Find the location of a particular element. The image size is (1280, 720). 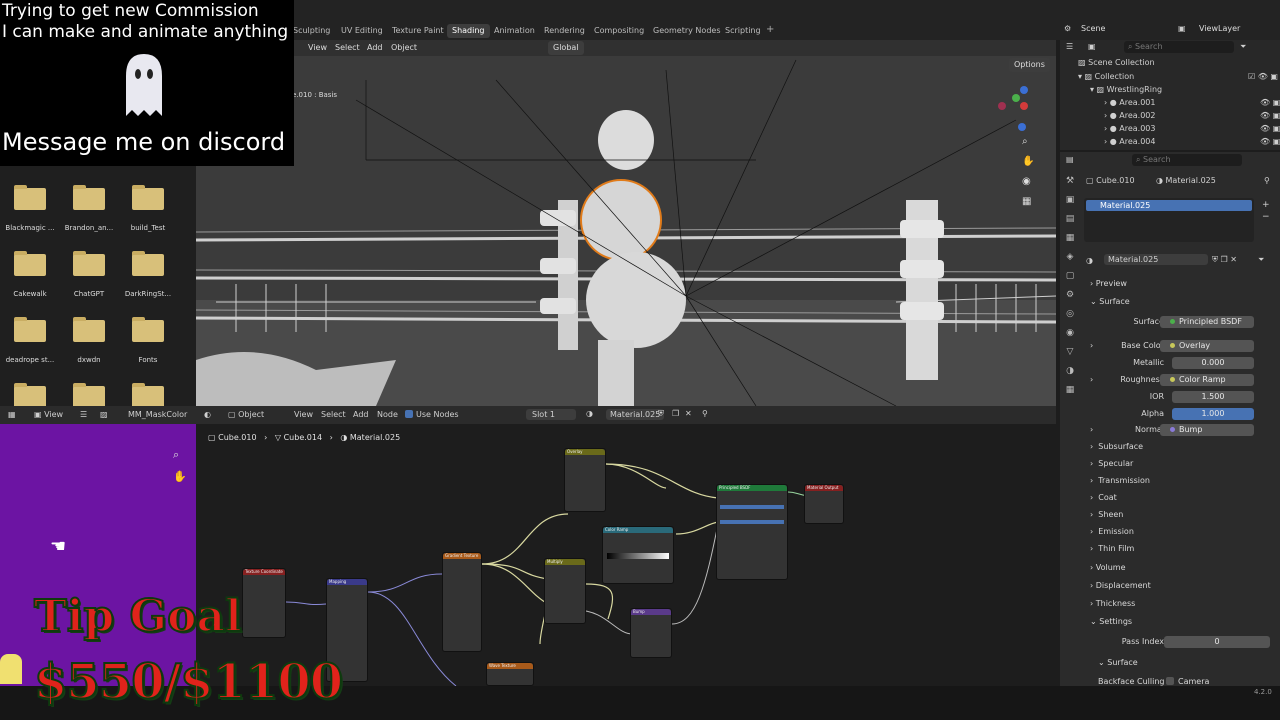

tab-animation: Animation is located at coordinates (514, 31).